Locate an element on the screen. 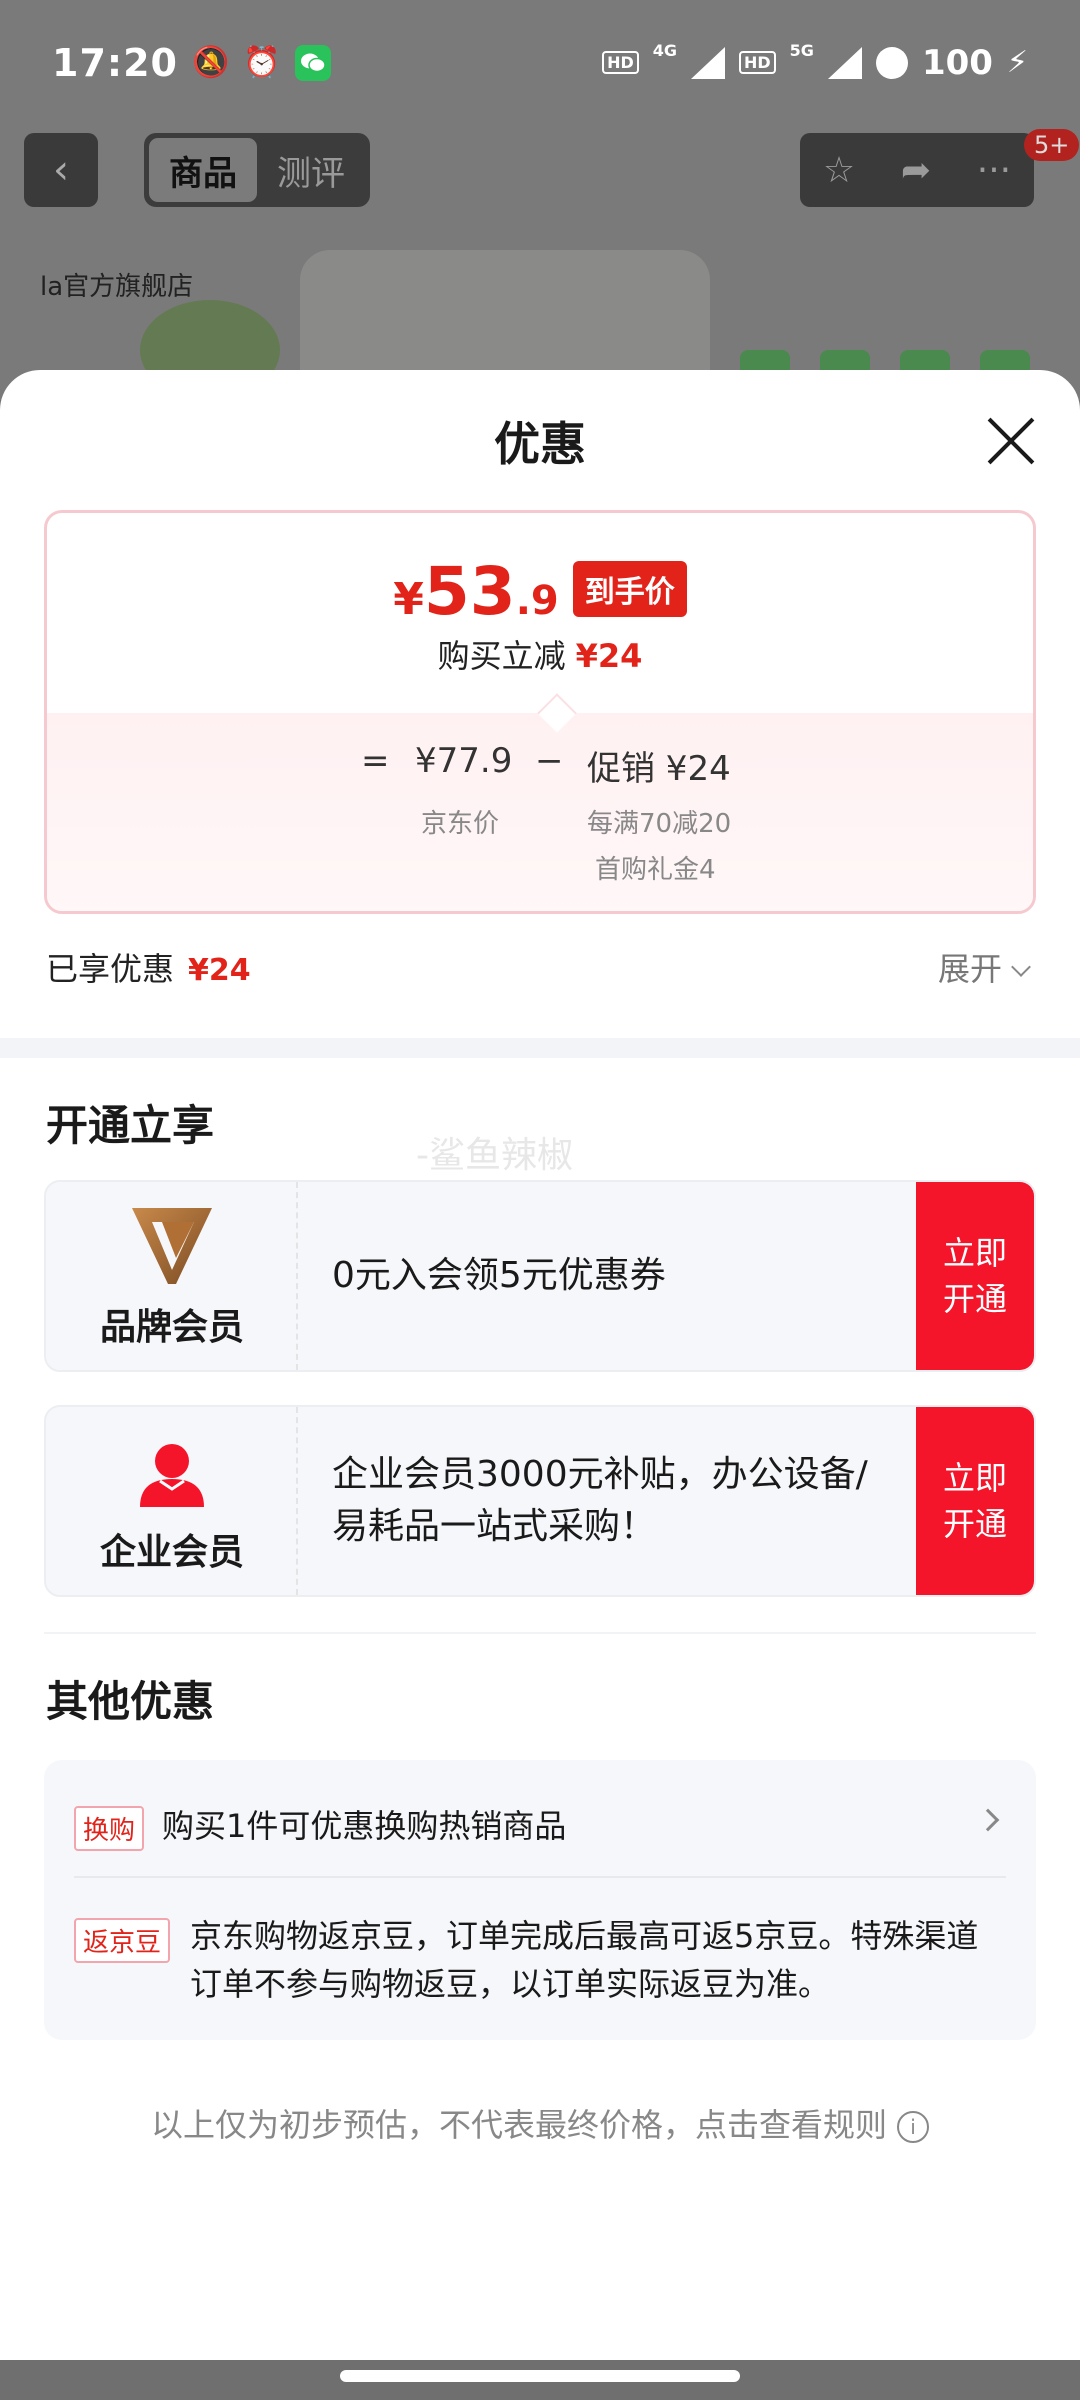 The height and width of the screenshot is (2400, 1080). store-name: la官方旗舰店 is located at coordinates (117, 287).